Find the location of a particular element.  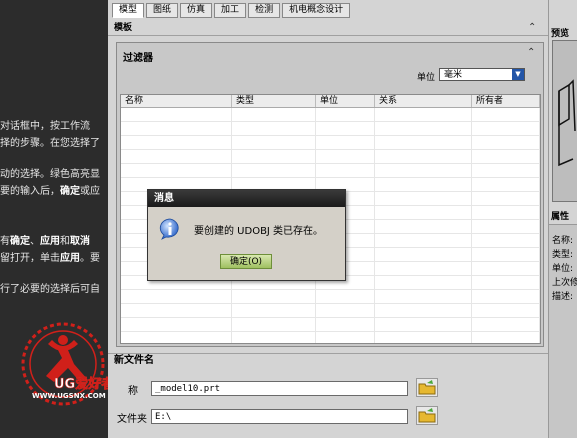

help-text-segment: 确定 is located at coordinates (20, 241).